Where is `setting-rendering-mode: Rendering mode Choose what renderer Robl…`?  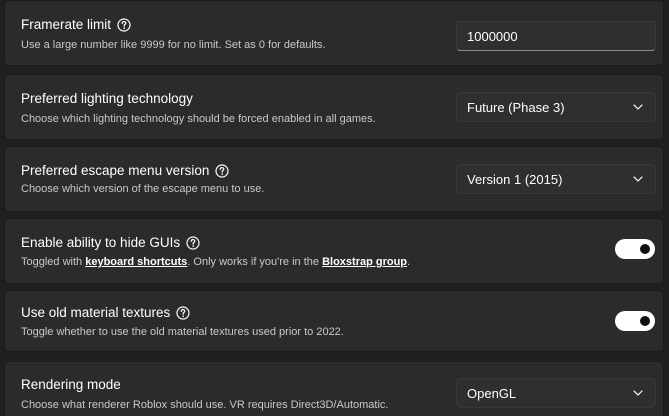 setting-rendering-mode: Rendering mode Choose what renderer Robl… is located at coordinates (334, 388).